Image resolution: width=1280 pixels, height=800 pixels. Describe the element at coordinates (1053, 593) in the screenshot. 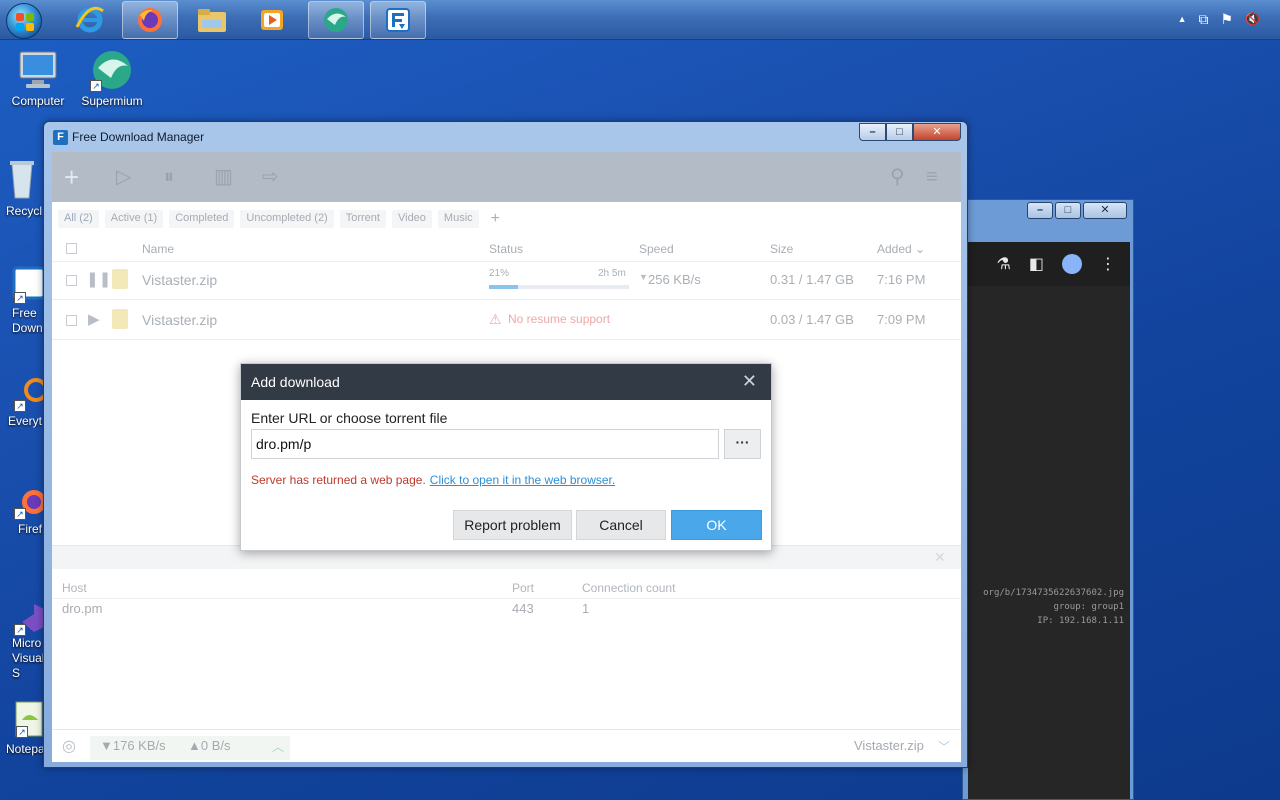

I see `log-line: org/b/1734735622637602.jpg` at that location.